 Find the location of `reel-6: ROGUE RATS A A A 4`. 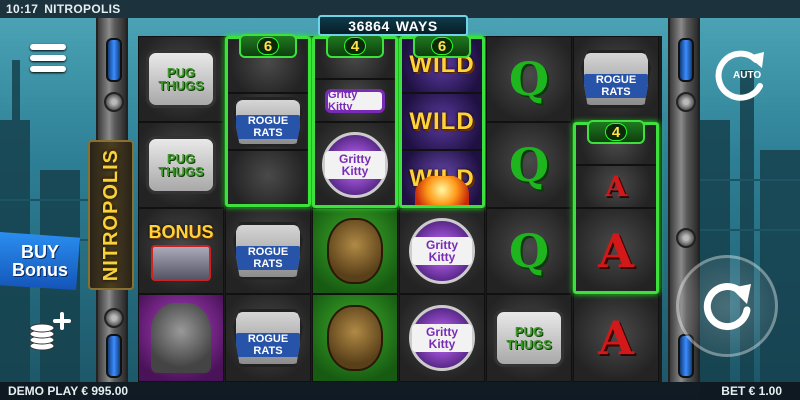

reel-6: ROGUE RATS A A A 4 is located at coordinates (616, 209).